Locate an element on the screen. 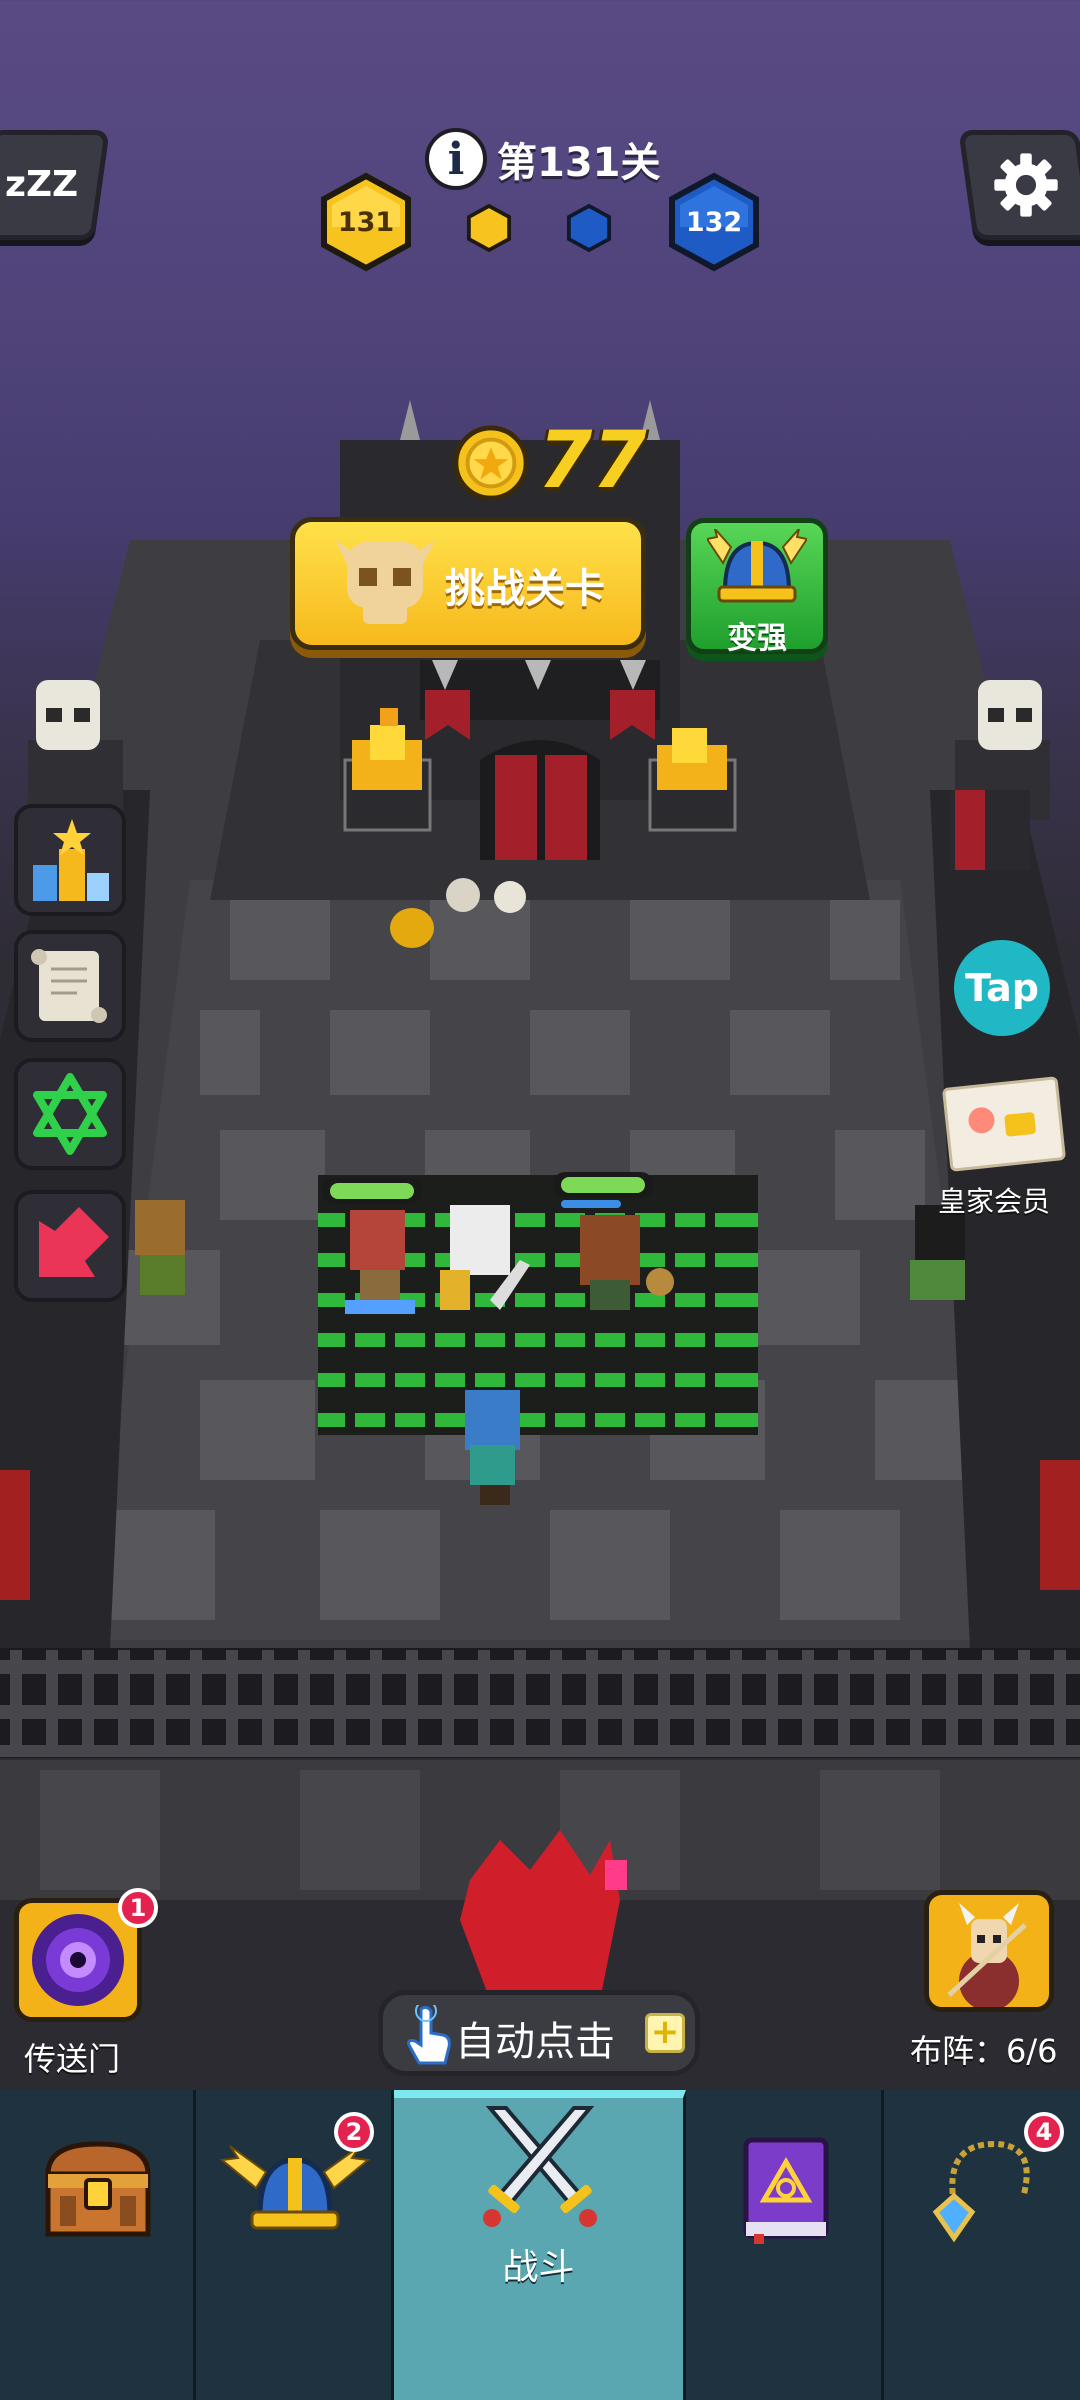 The height and width of the screenshot is (2400, 1080). ranking-button is located at coordinates (70, 860).